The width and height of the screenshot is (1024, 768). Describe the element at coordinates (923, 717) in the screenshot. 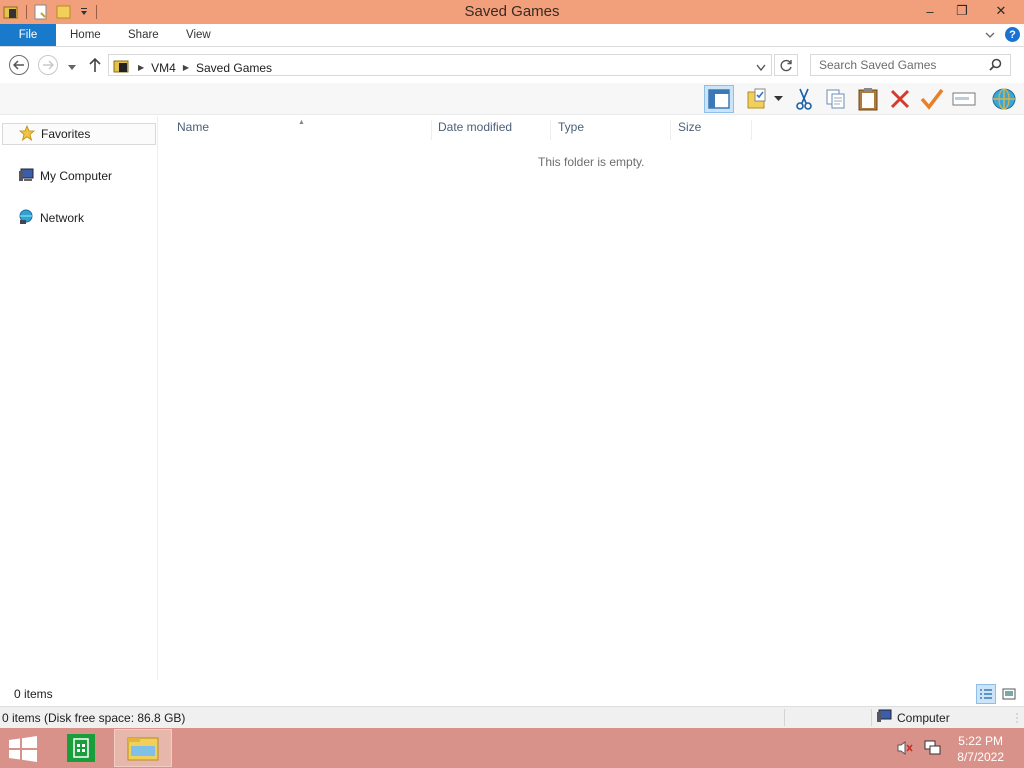

I see `zone-label: Computer` at that location.